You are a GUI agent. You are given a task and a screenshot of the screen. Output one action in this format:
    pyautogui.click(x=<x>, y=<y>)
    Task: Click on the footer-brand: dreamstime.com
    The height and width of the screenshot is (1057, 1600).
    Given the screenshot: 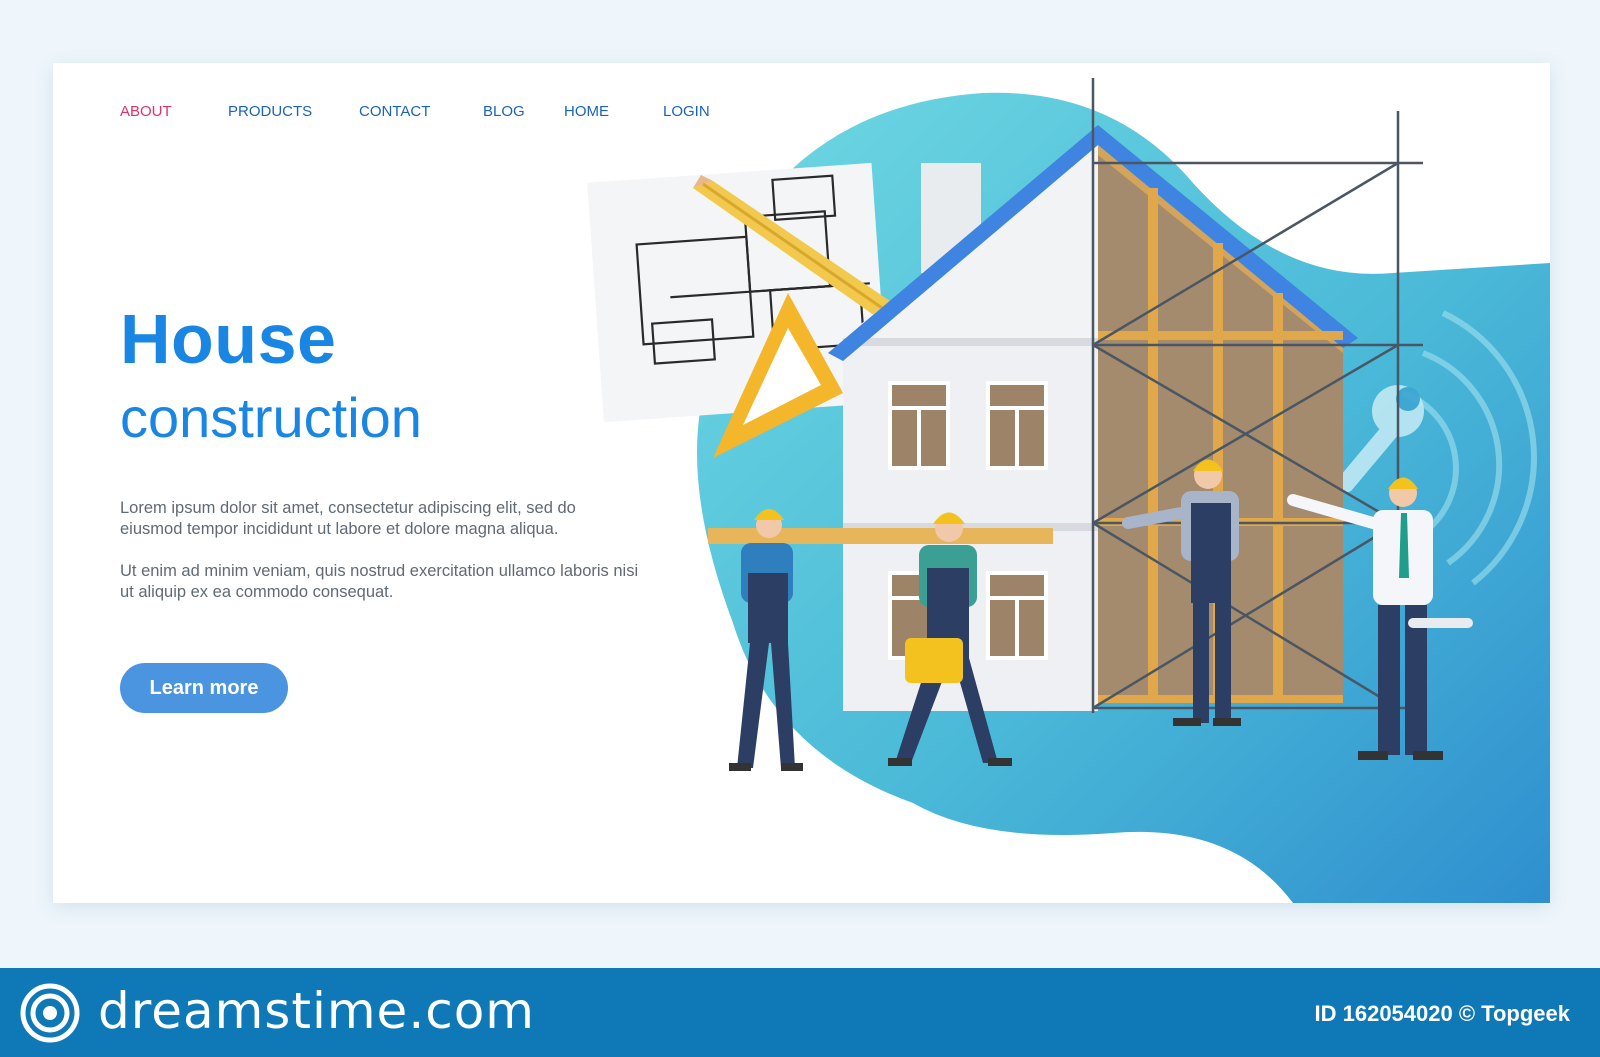 What is the action you would take?
    pyautogui.click(x=316, y=1011)
    